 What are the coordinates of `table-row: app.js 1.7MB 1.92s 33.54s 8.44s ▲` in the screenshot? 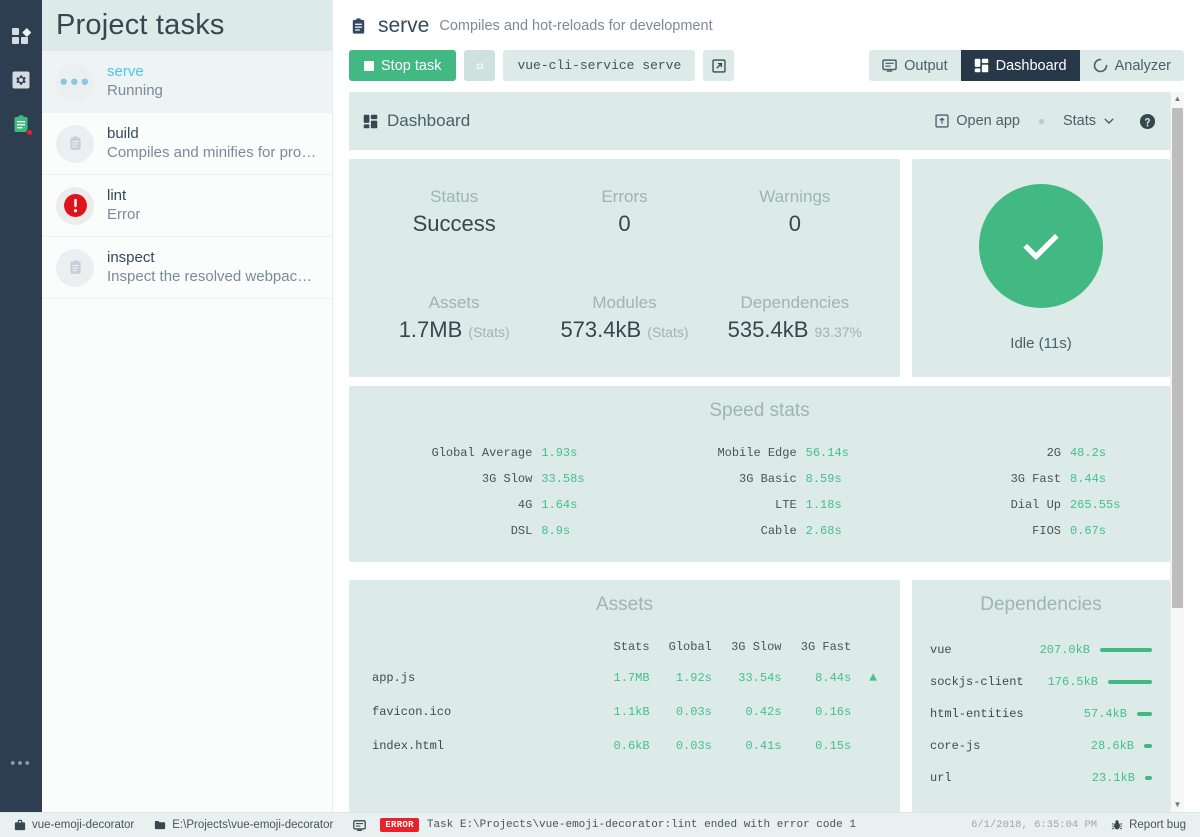 It's located at (624, 677).